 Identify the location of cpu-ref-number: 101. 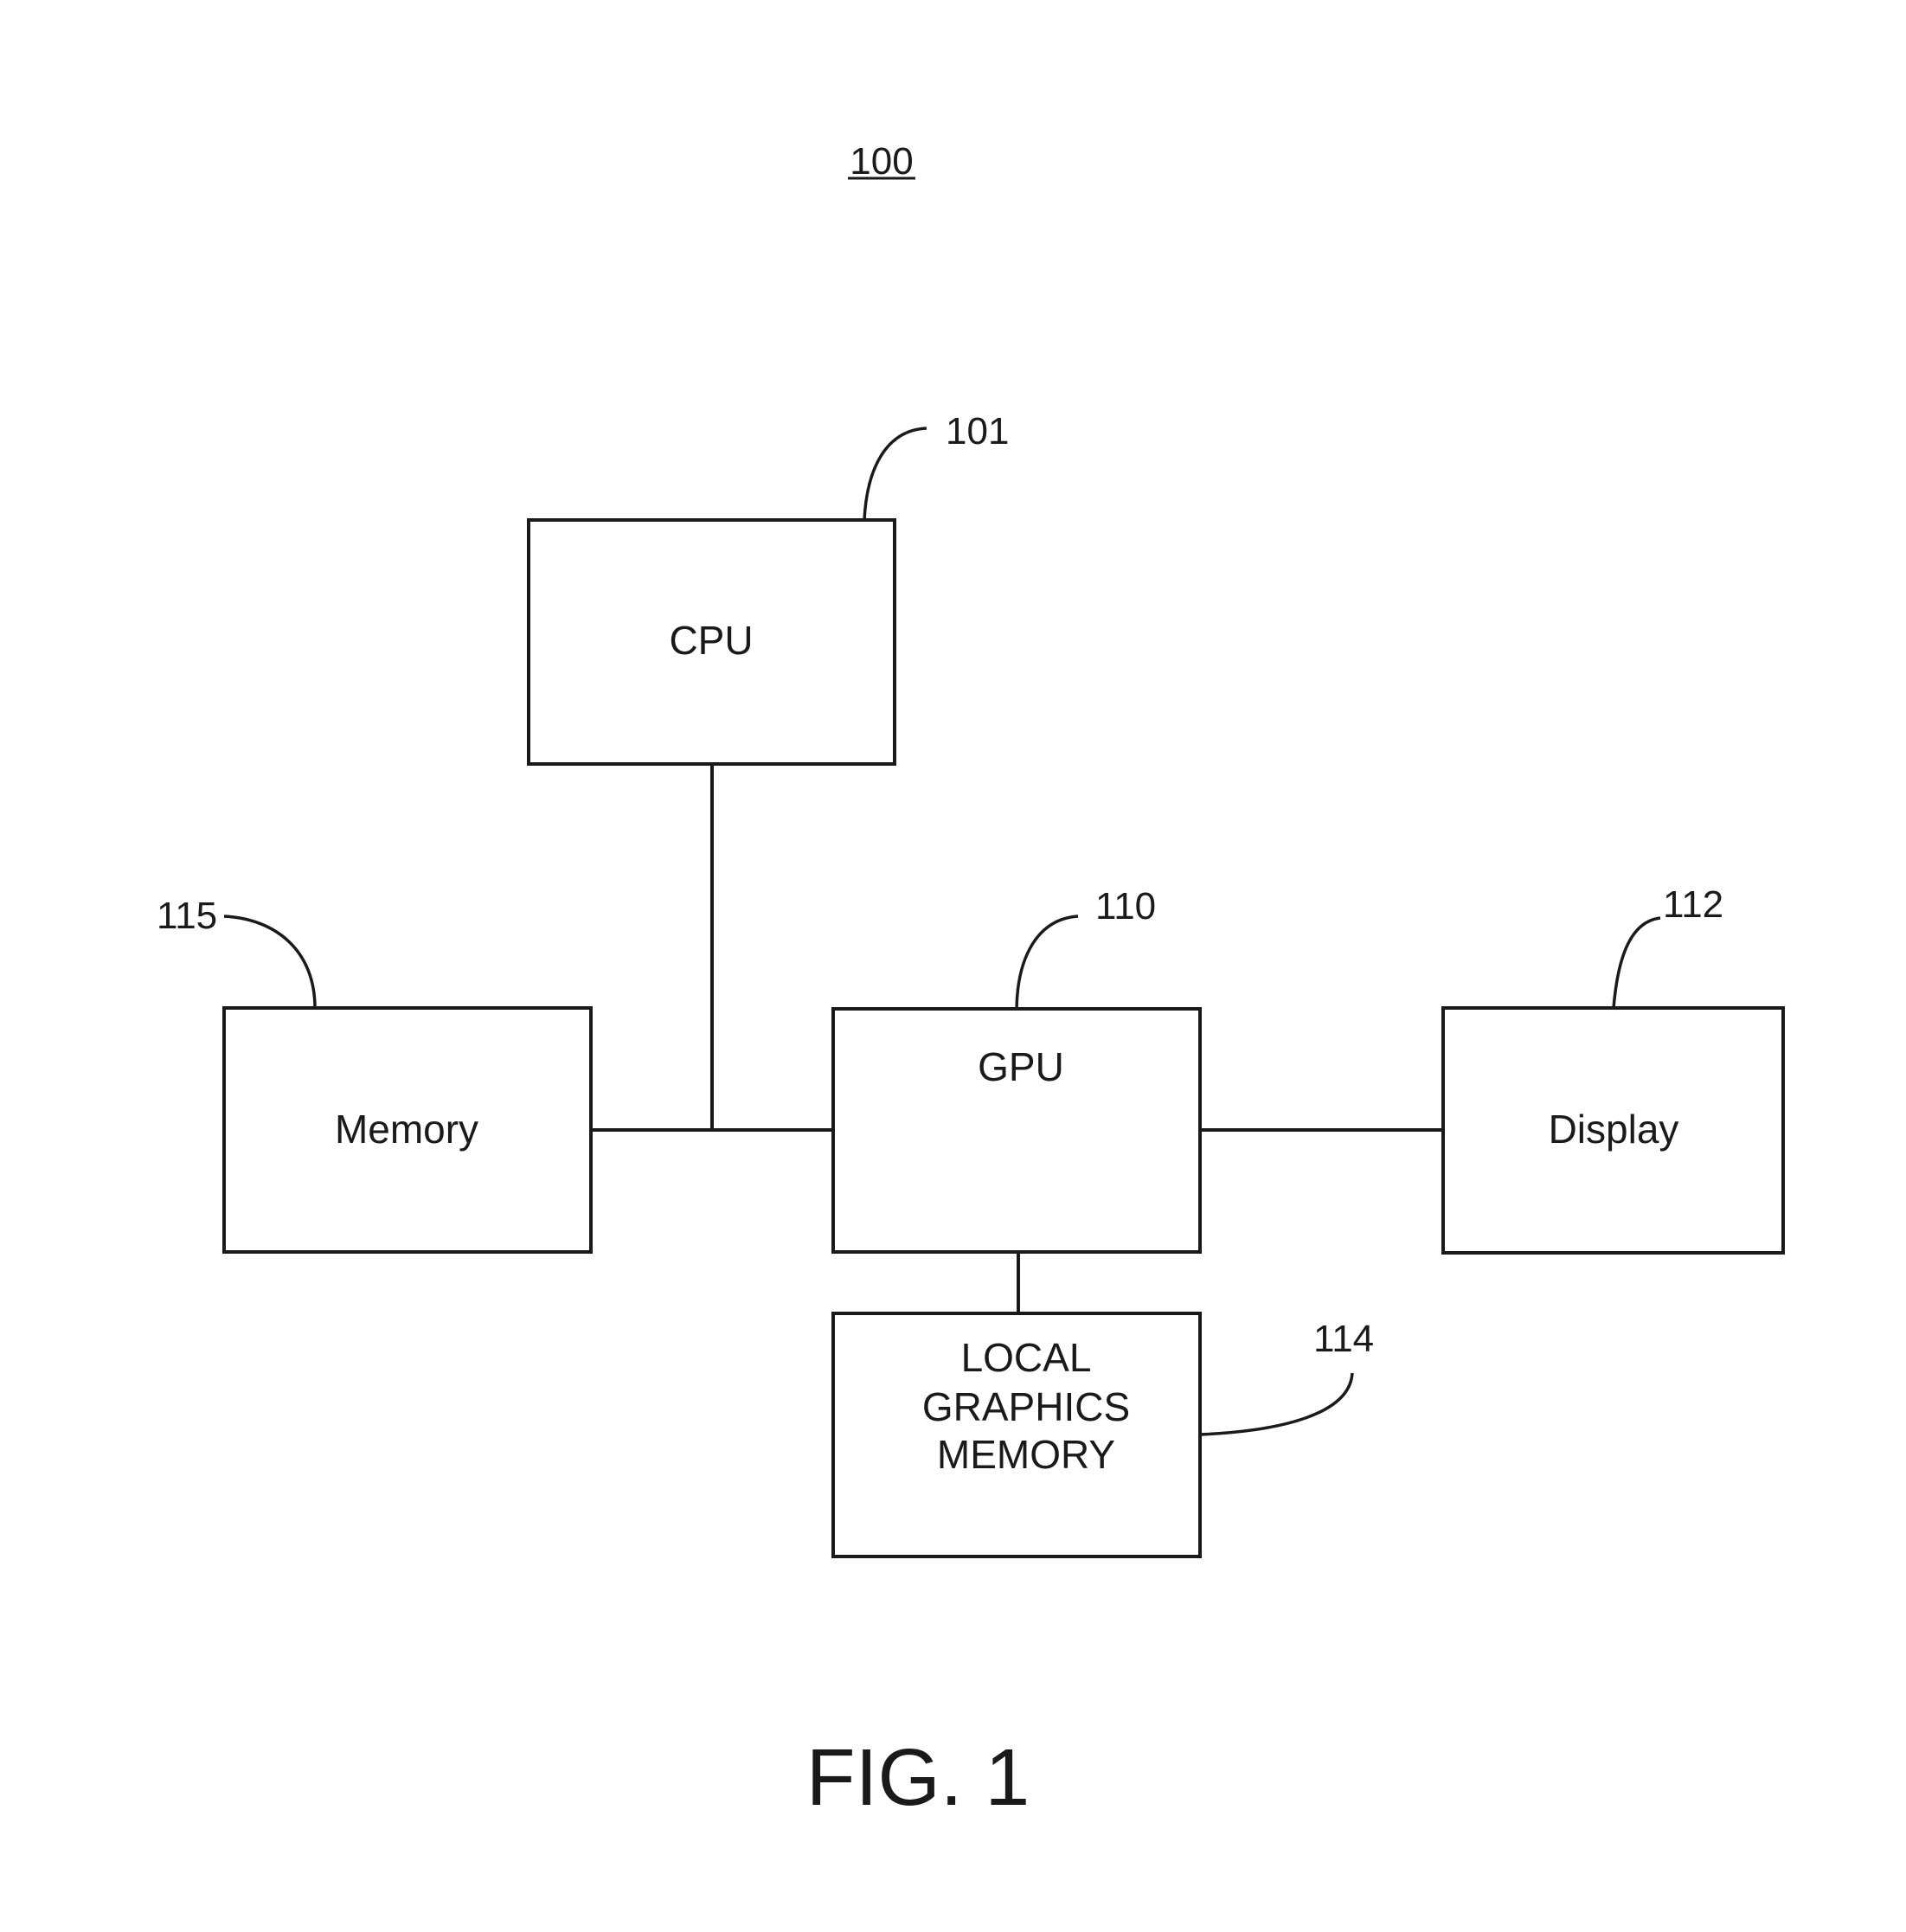
(978, 431).